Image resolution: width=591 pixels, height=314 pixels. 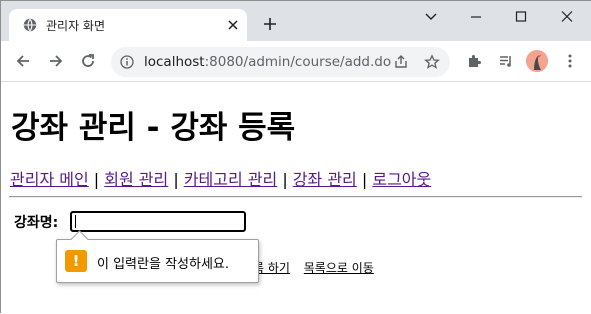 What do you see at coordinates (23, 61) in the screenshot?
I see `back-icon` at bounding box center [23, 61].